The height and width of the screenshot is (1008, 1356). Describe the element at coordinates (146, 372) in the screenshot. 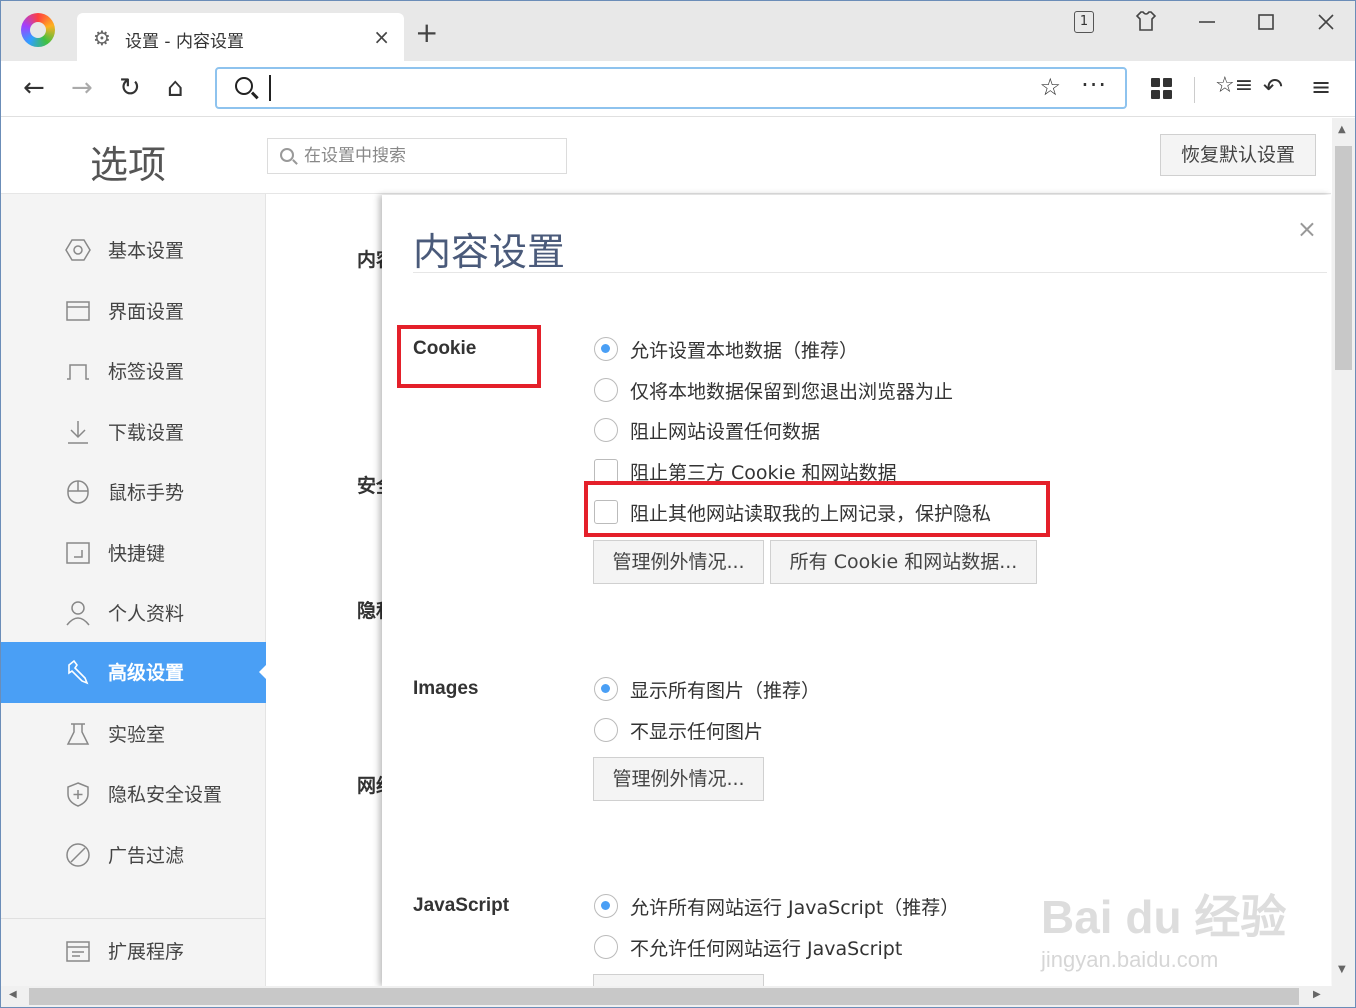

I see `sidebar-item-label: 标签设置` at that location.